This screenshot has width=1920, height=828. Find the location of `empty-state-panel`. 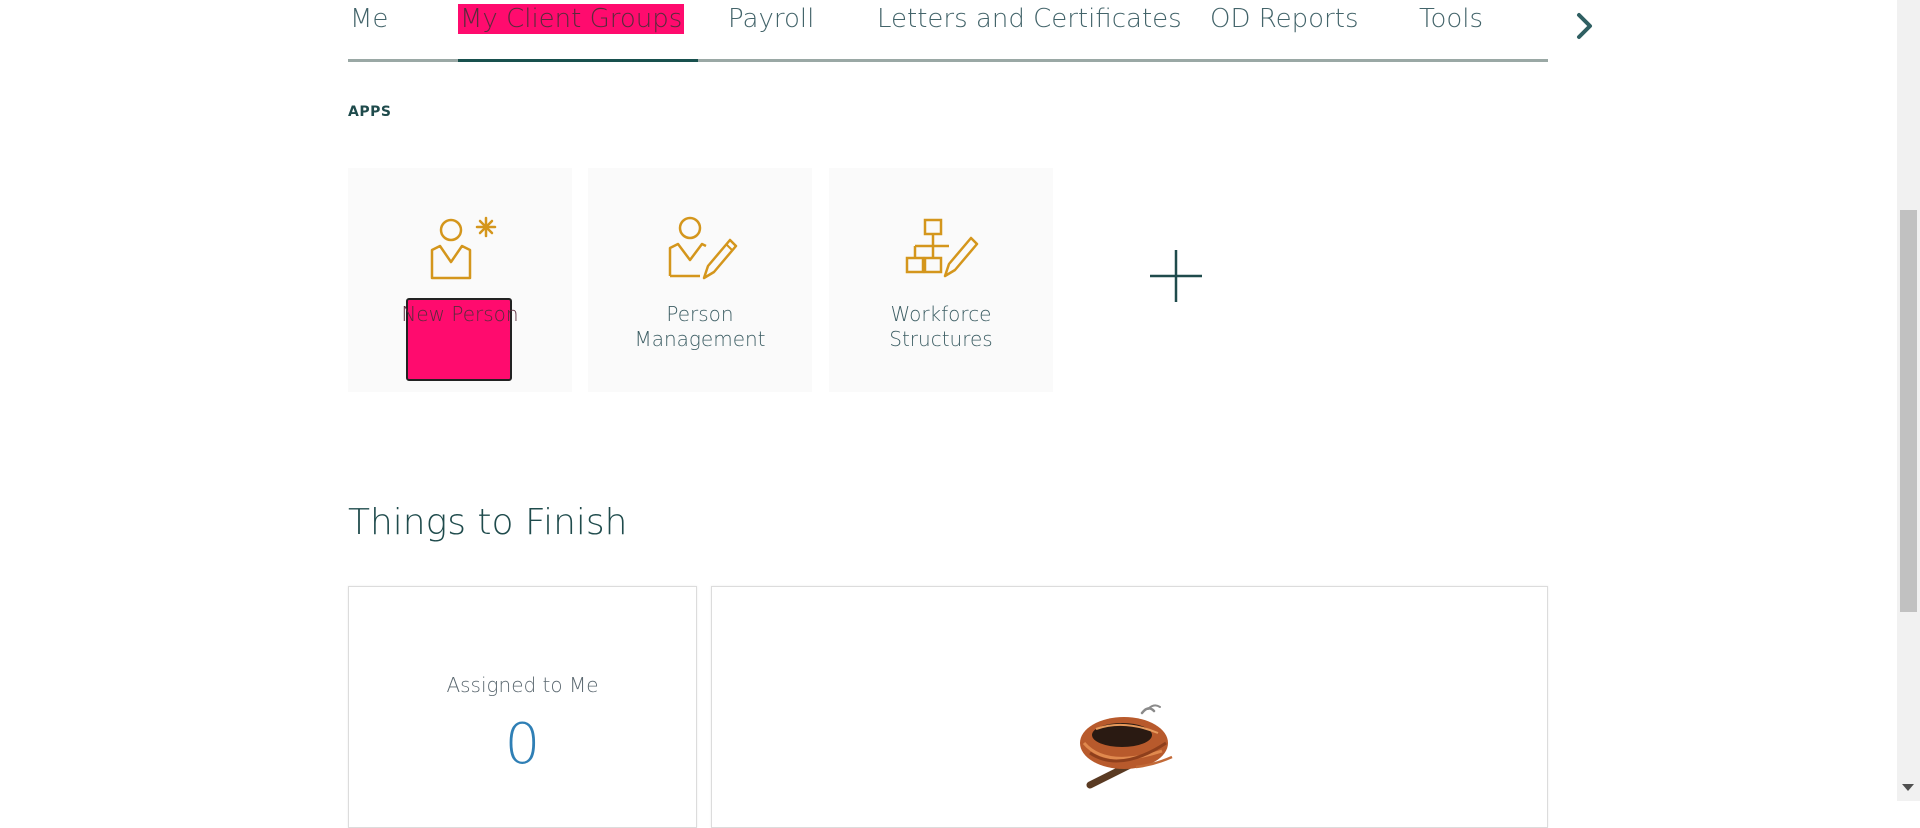

empty-state-panel is located at coordinates (1129, 707).